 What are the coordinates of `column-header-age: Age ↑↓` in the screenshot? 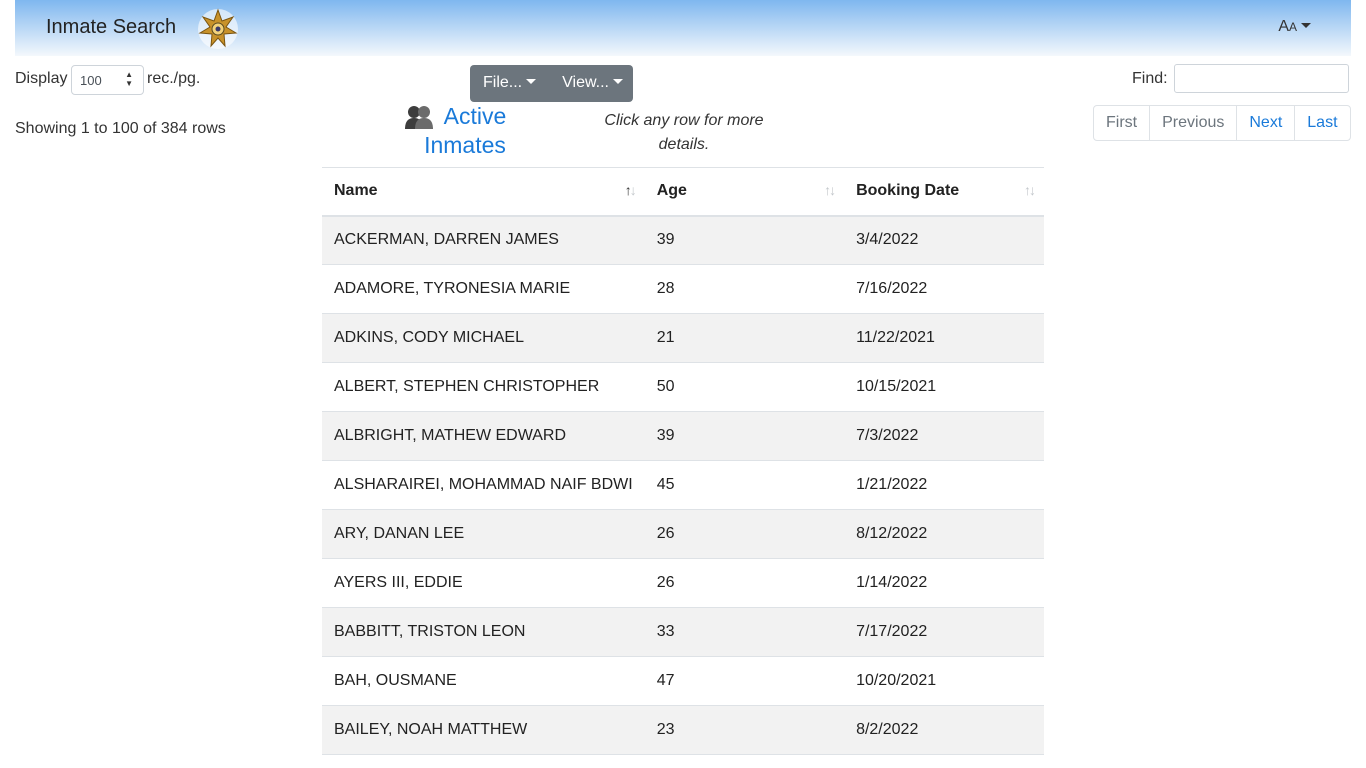 It's located at (744, 192).